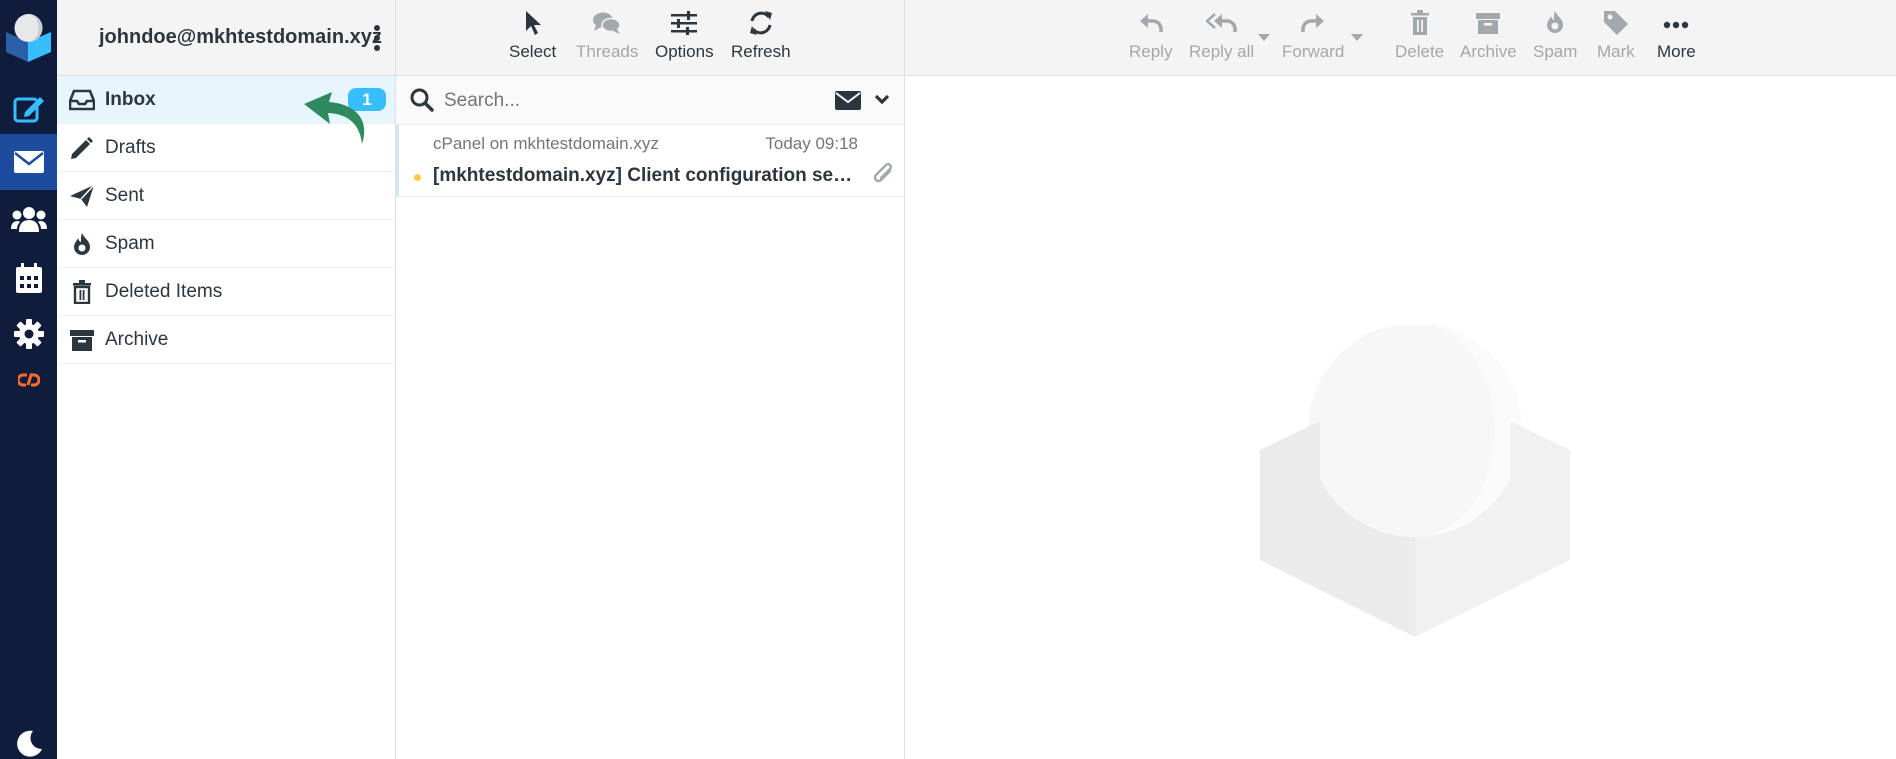 Image resolution: width=1896 pixels, height=759 pixels. Describe the element at coordinates (1222, 51) in the screenshot. I see `reply-all-label: Reply all` at that location.